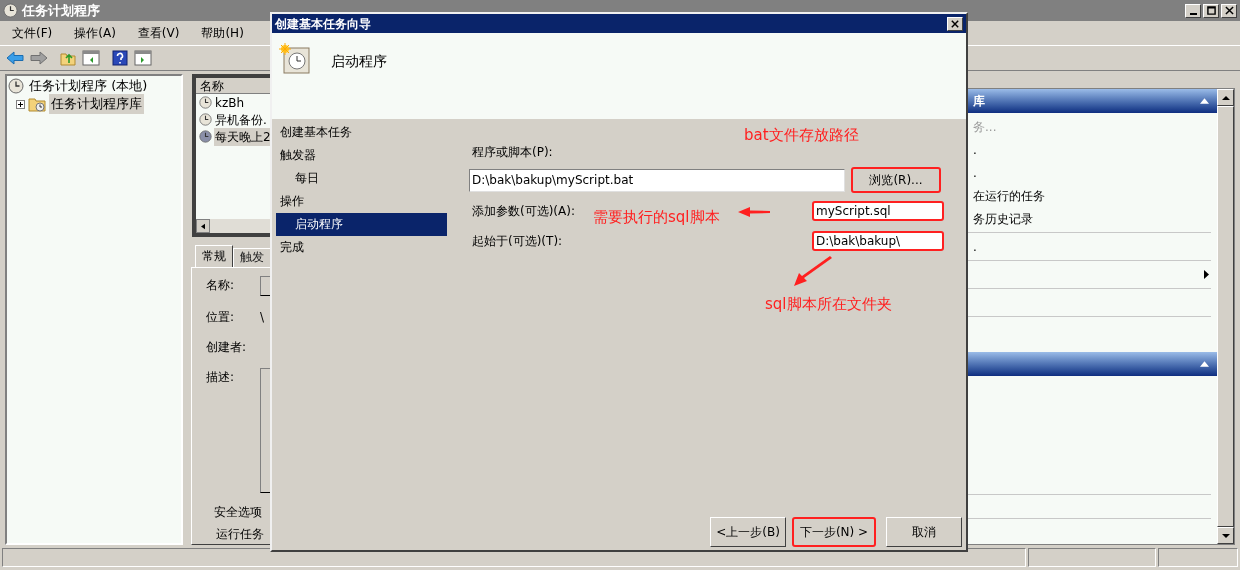  I want to click on menu-item: 帮助(H), so click(222, 33).